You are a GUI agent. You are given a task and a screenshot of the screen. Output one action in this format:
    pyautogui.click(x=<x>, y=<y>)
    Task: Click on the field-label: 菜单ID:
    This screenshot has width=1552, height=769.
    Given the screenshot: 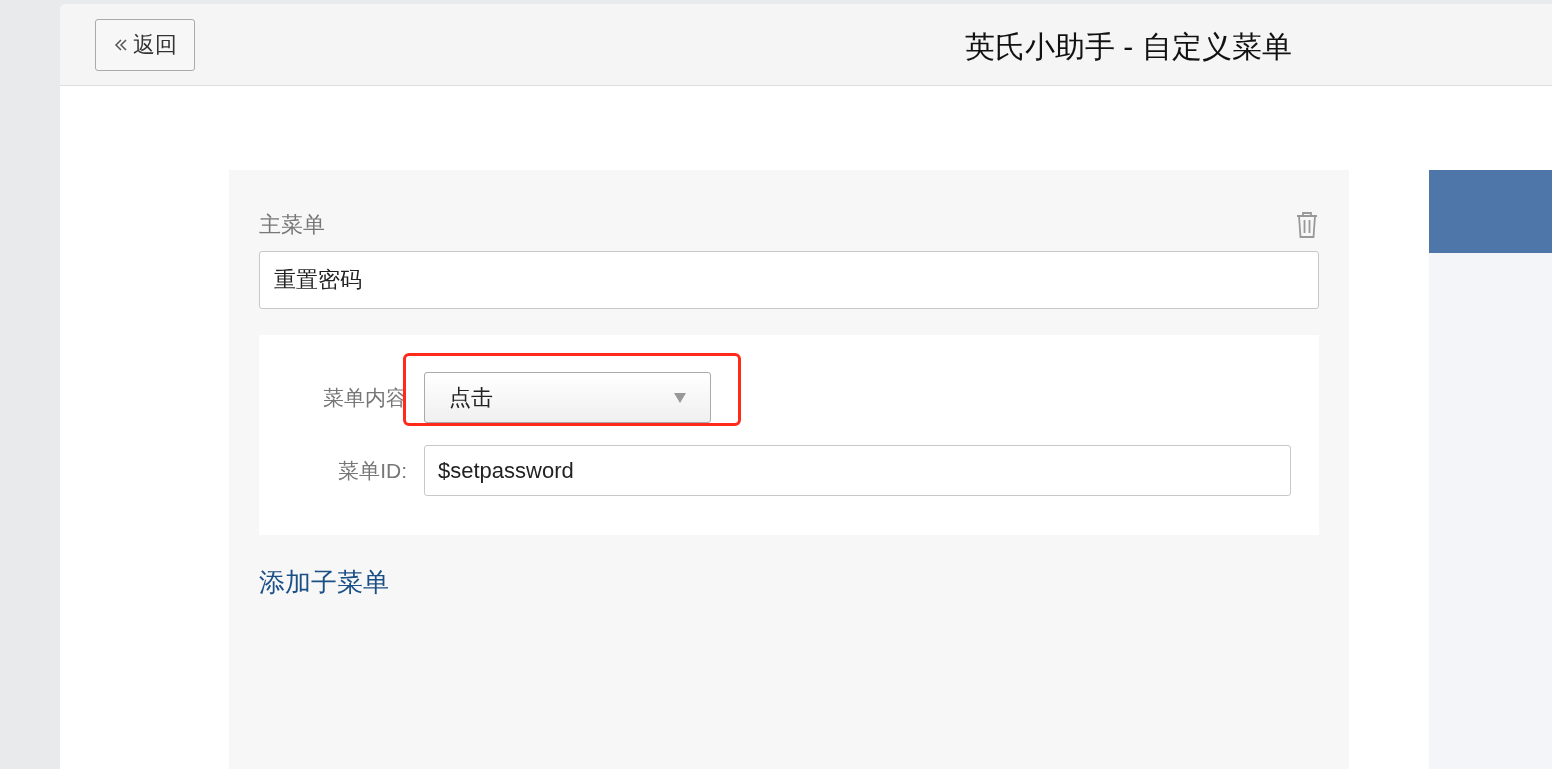 What is the action you would take?
    pyautogui.click(x=372, y=470)
    